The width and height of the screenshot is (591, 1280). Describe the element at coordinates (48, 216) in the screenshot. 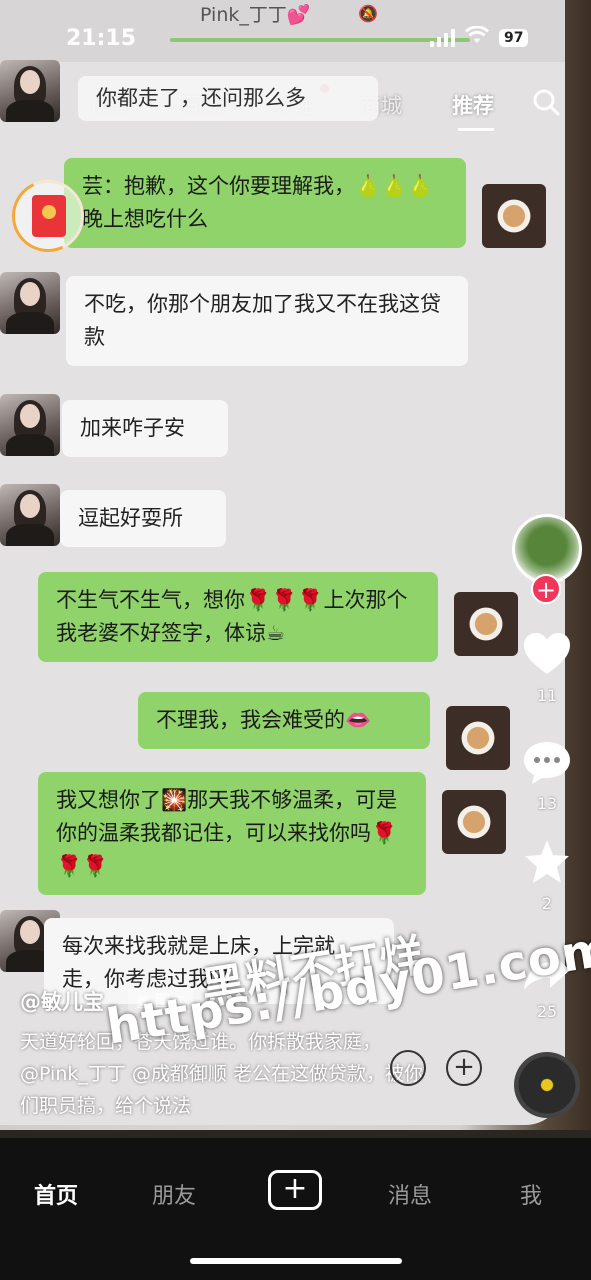

I see `red-envelope-widget` at that location.